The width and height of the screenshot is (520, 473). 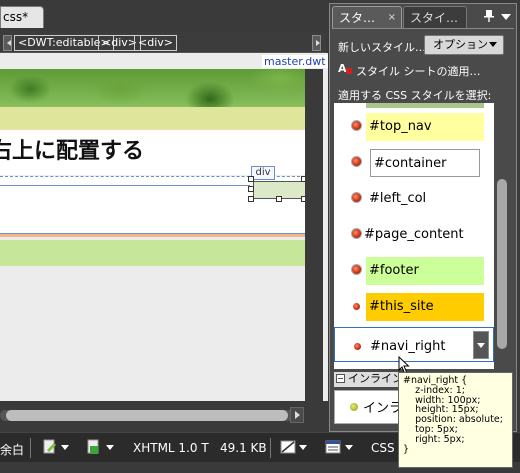 I want to click on div-tag-label: div, so click(x=263, y=173).